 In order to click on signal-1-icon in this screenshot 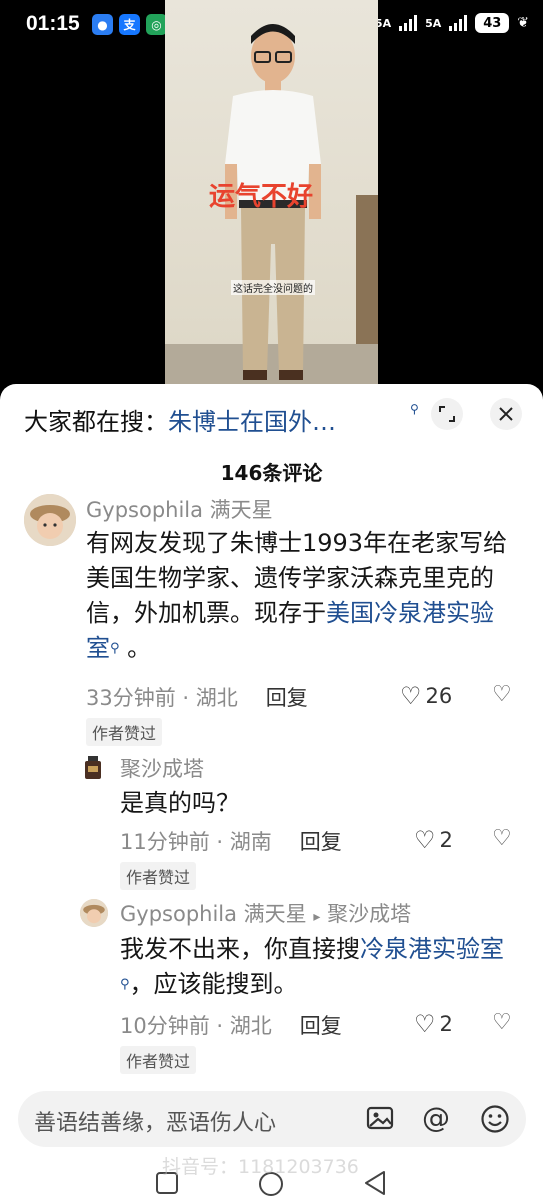, I will do `click(408, 23)`.